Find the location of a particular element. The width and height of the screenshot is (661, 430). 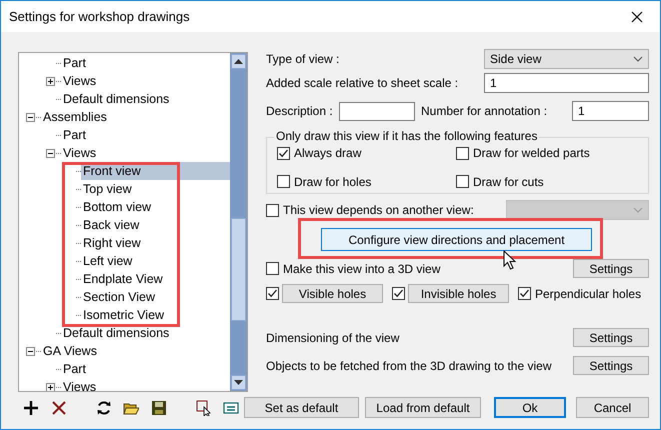

tree-item: Endplate View is located at coordinates (123, 279).